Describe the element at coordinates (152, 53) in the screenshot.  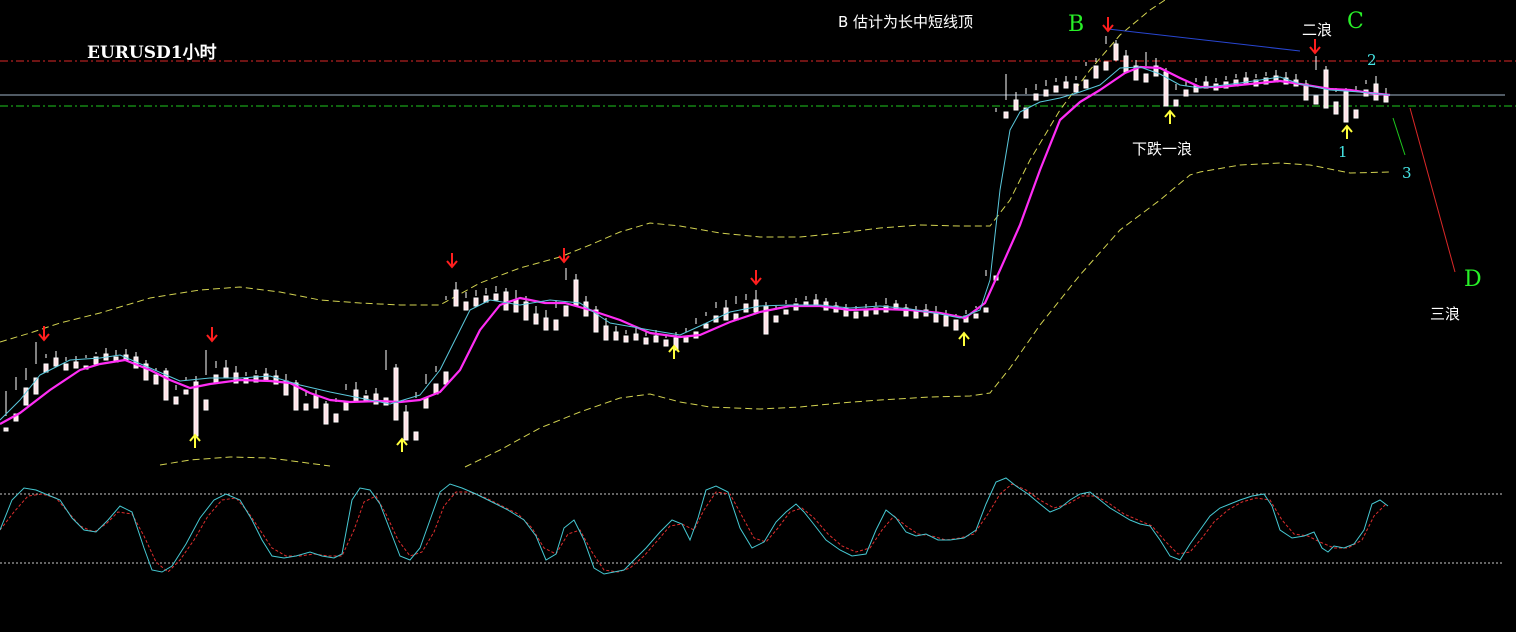
I see `symbol-title: EURUSD1小时` at that location.